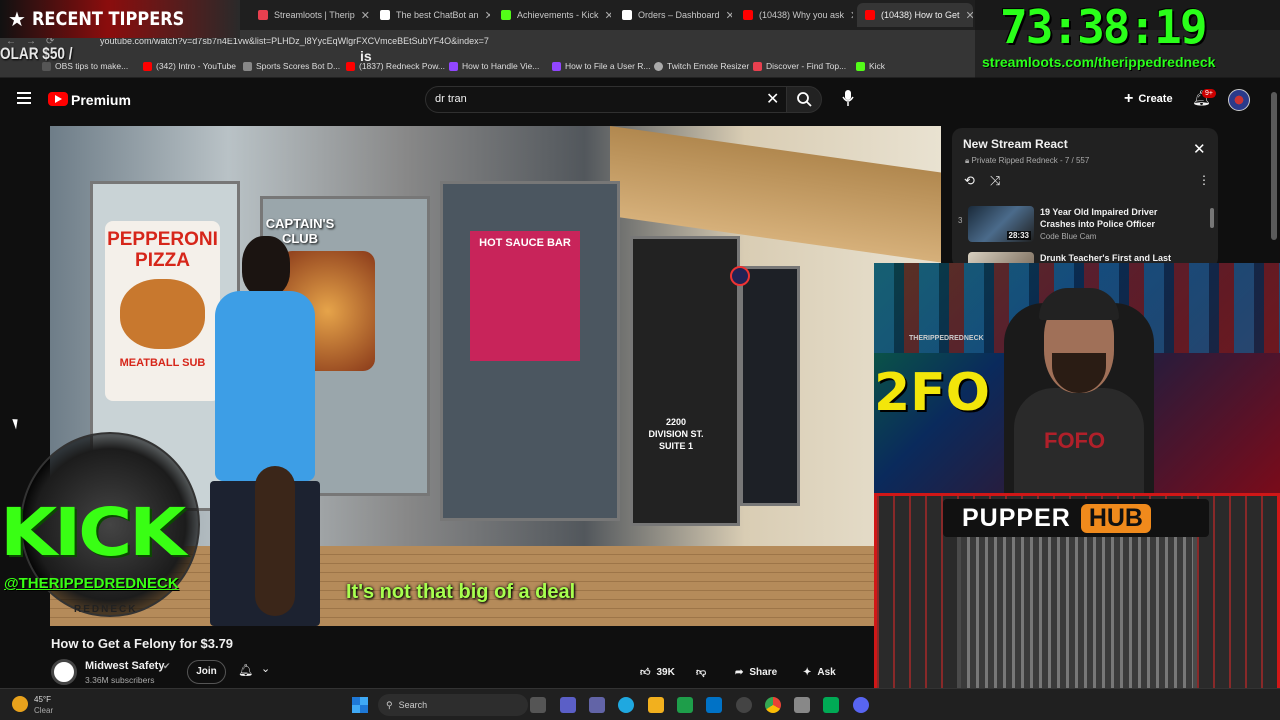 The width and height of the screenshot is (1280, 720). Describe the element at coordinates (1075, 440) in the screenshot. I see `shirt-text: FOFO` at that location.